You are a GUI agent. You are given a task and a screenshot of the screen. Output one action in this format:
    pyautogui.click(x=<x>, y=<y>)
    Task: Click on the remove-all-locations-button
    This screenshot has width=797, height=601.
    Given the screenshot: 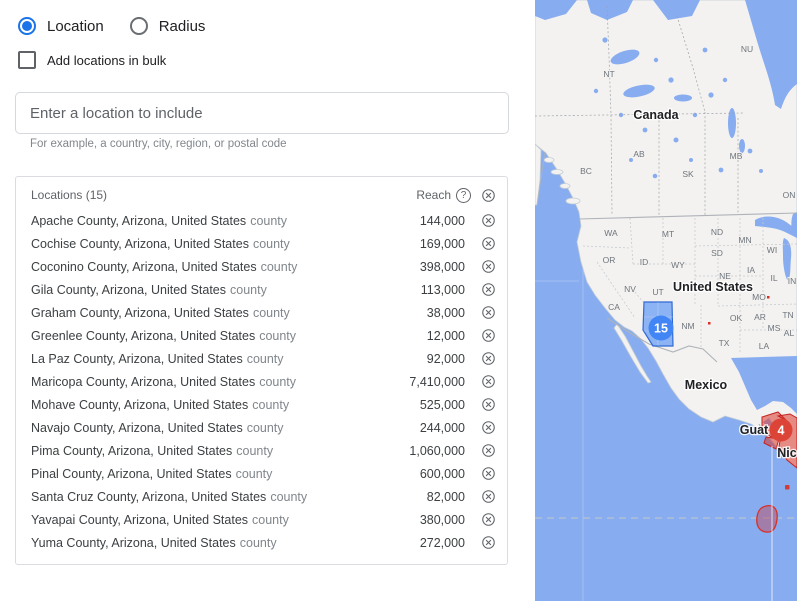 What is the action you would take?
    pyautogui.click(x=488, y=195)
    